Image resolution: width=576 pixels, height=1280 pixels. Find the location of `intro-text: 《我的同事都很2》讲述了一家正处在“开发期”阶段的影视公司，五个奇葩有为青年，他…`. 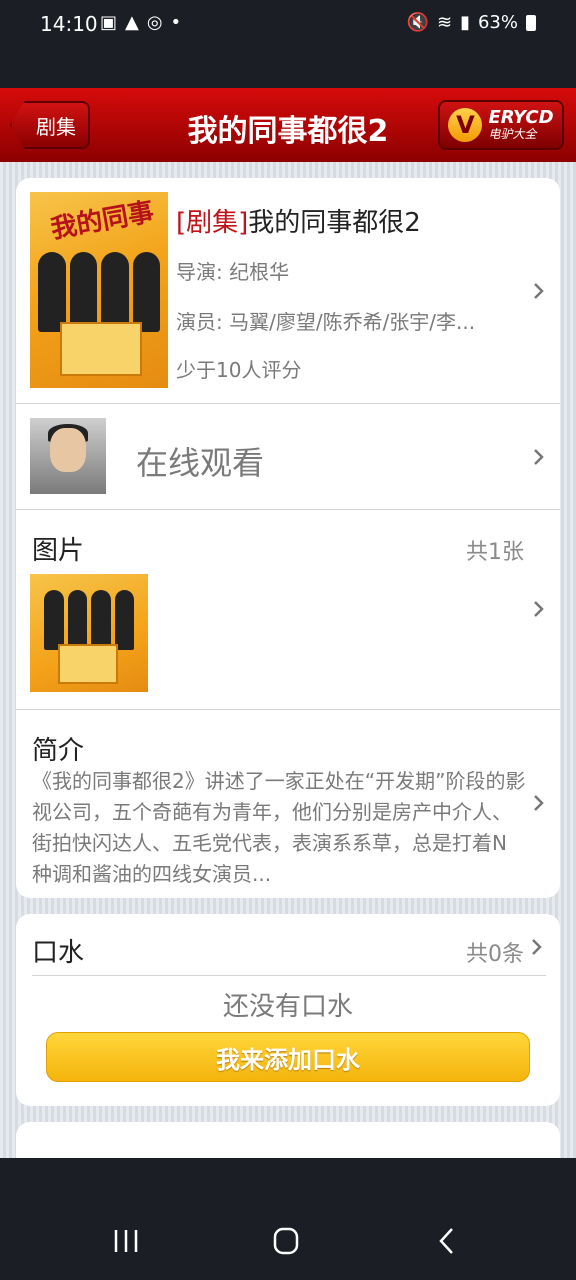

intro-text: 《我的同事都很2》讲述了一家正处在“开发期”阶段的影视公司，五个奇葩有为青年，他… is located at coordinates (279, 827).